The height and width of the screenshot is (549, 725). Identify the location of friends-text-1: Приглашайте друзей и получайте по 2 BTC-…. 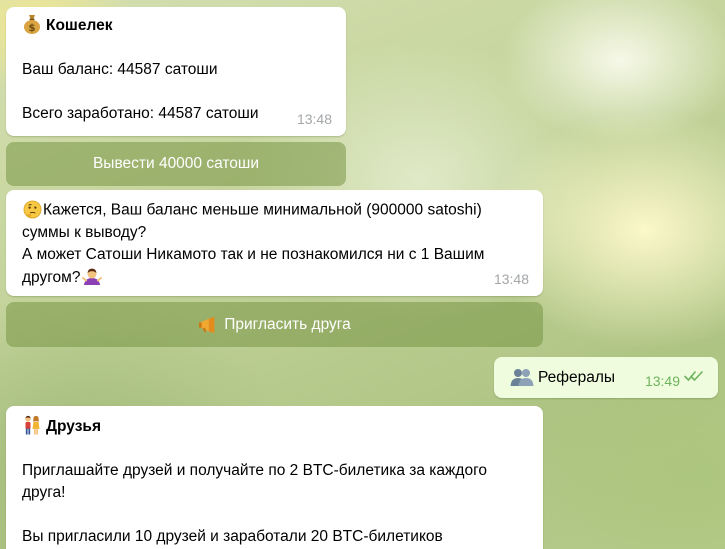
(254, 470).